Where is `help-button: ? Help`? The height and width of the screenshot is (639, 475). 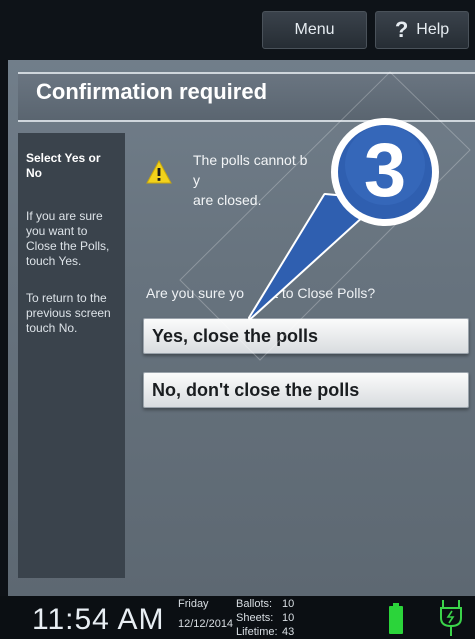
help-button: ? Help is located at coordinates (422, 30).